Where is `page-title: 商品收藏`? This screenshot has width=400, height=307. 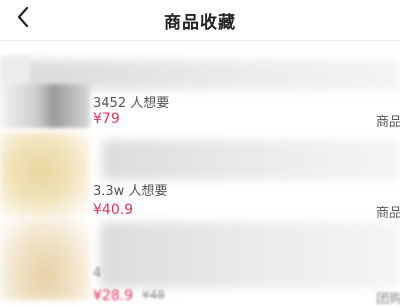
page-title: 商品收藏 is located at coordinates (200, 23).